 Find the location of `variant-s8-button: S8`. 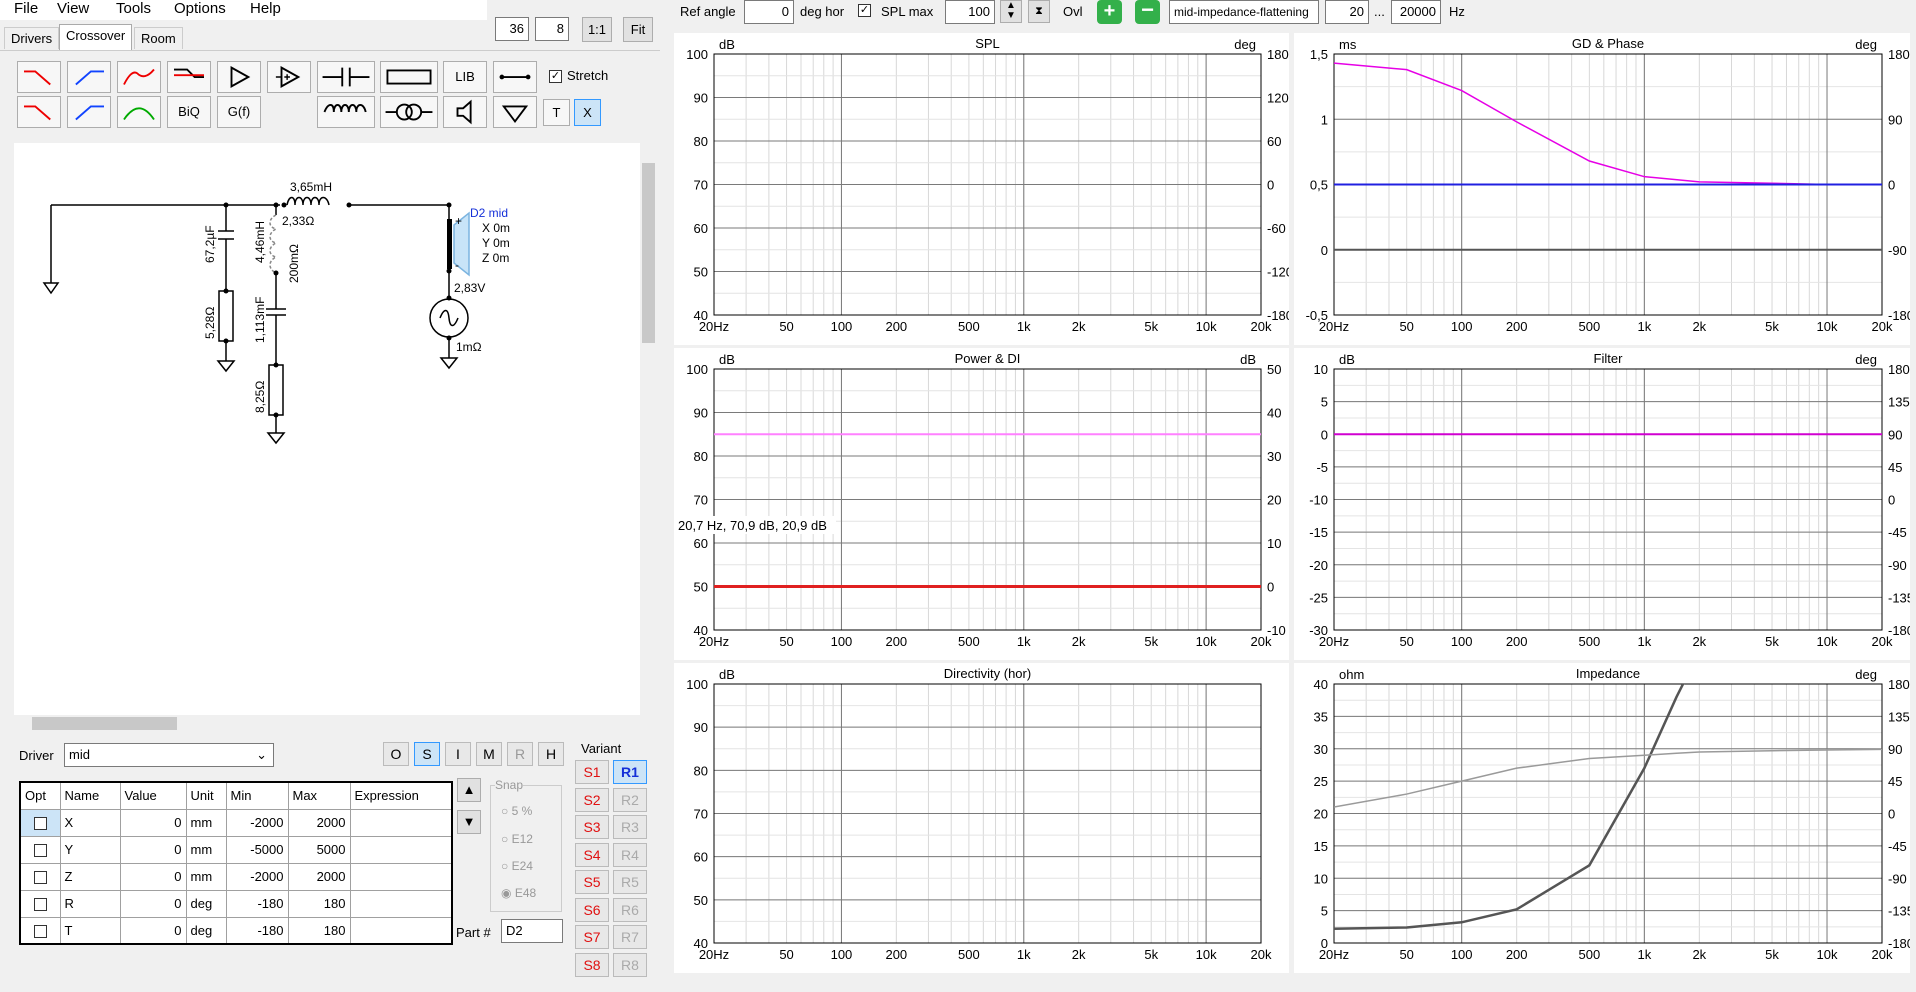

variant-s8-button: S8 is located at coordinates (592, 964).